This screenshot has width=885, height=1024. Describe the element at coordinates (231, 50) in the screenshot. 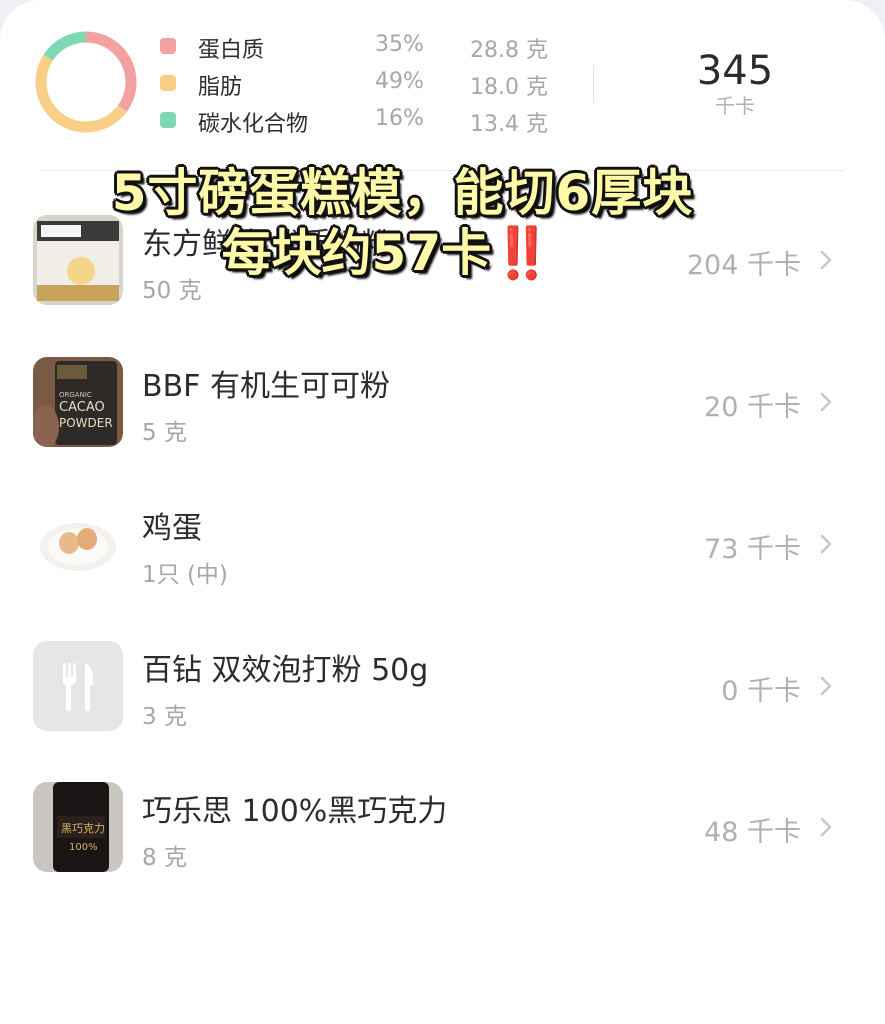

I see `macro-name: 蛋白质` at that location.